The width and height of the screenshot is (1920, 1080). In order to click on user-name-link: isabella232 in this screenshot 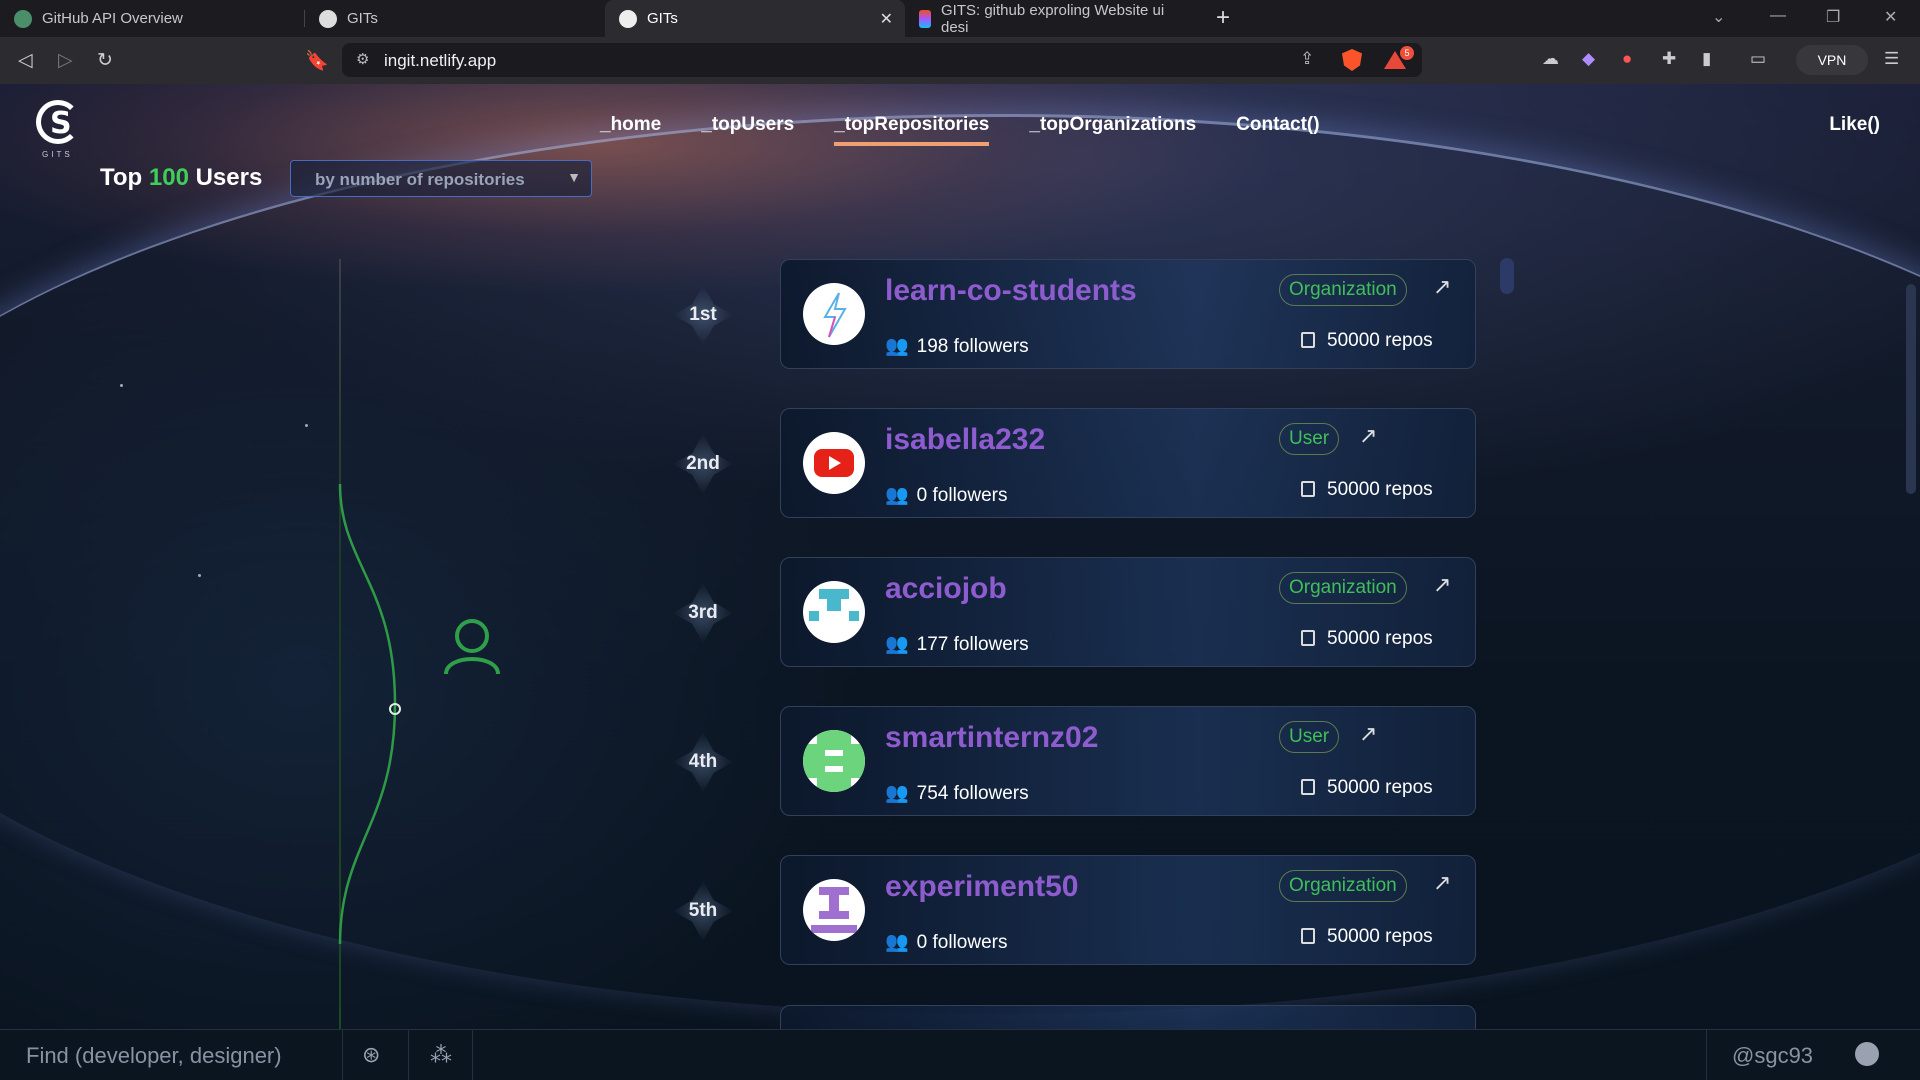, I will do `click(965, 440)`.